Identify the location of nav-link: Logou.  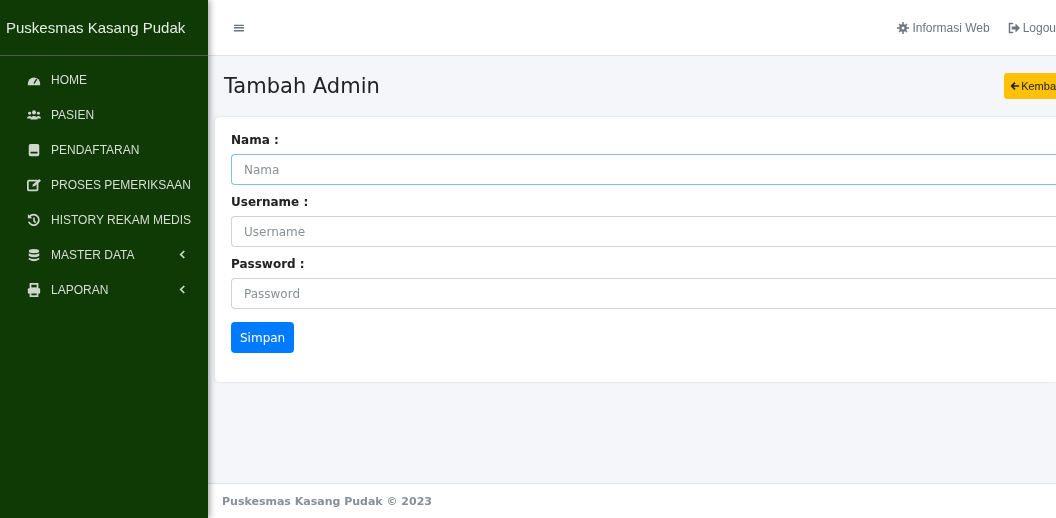
(1031, 27).